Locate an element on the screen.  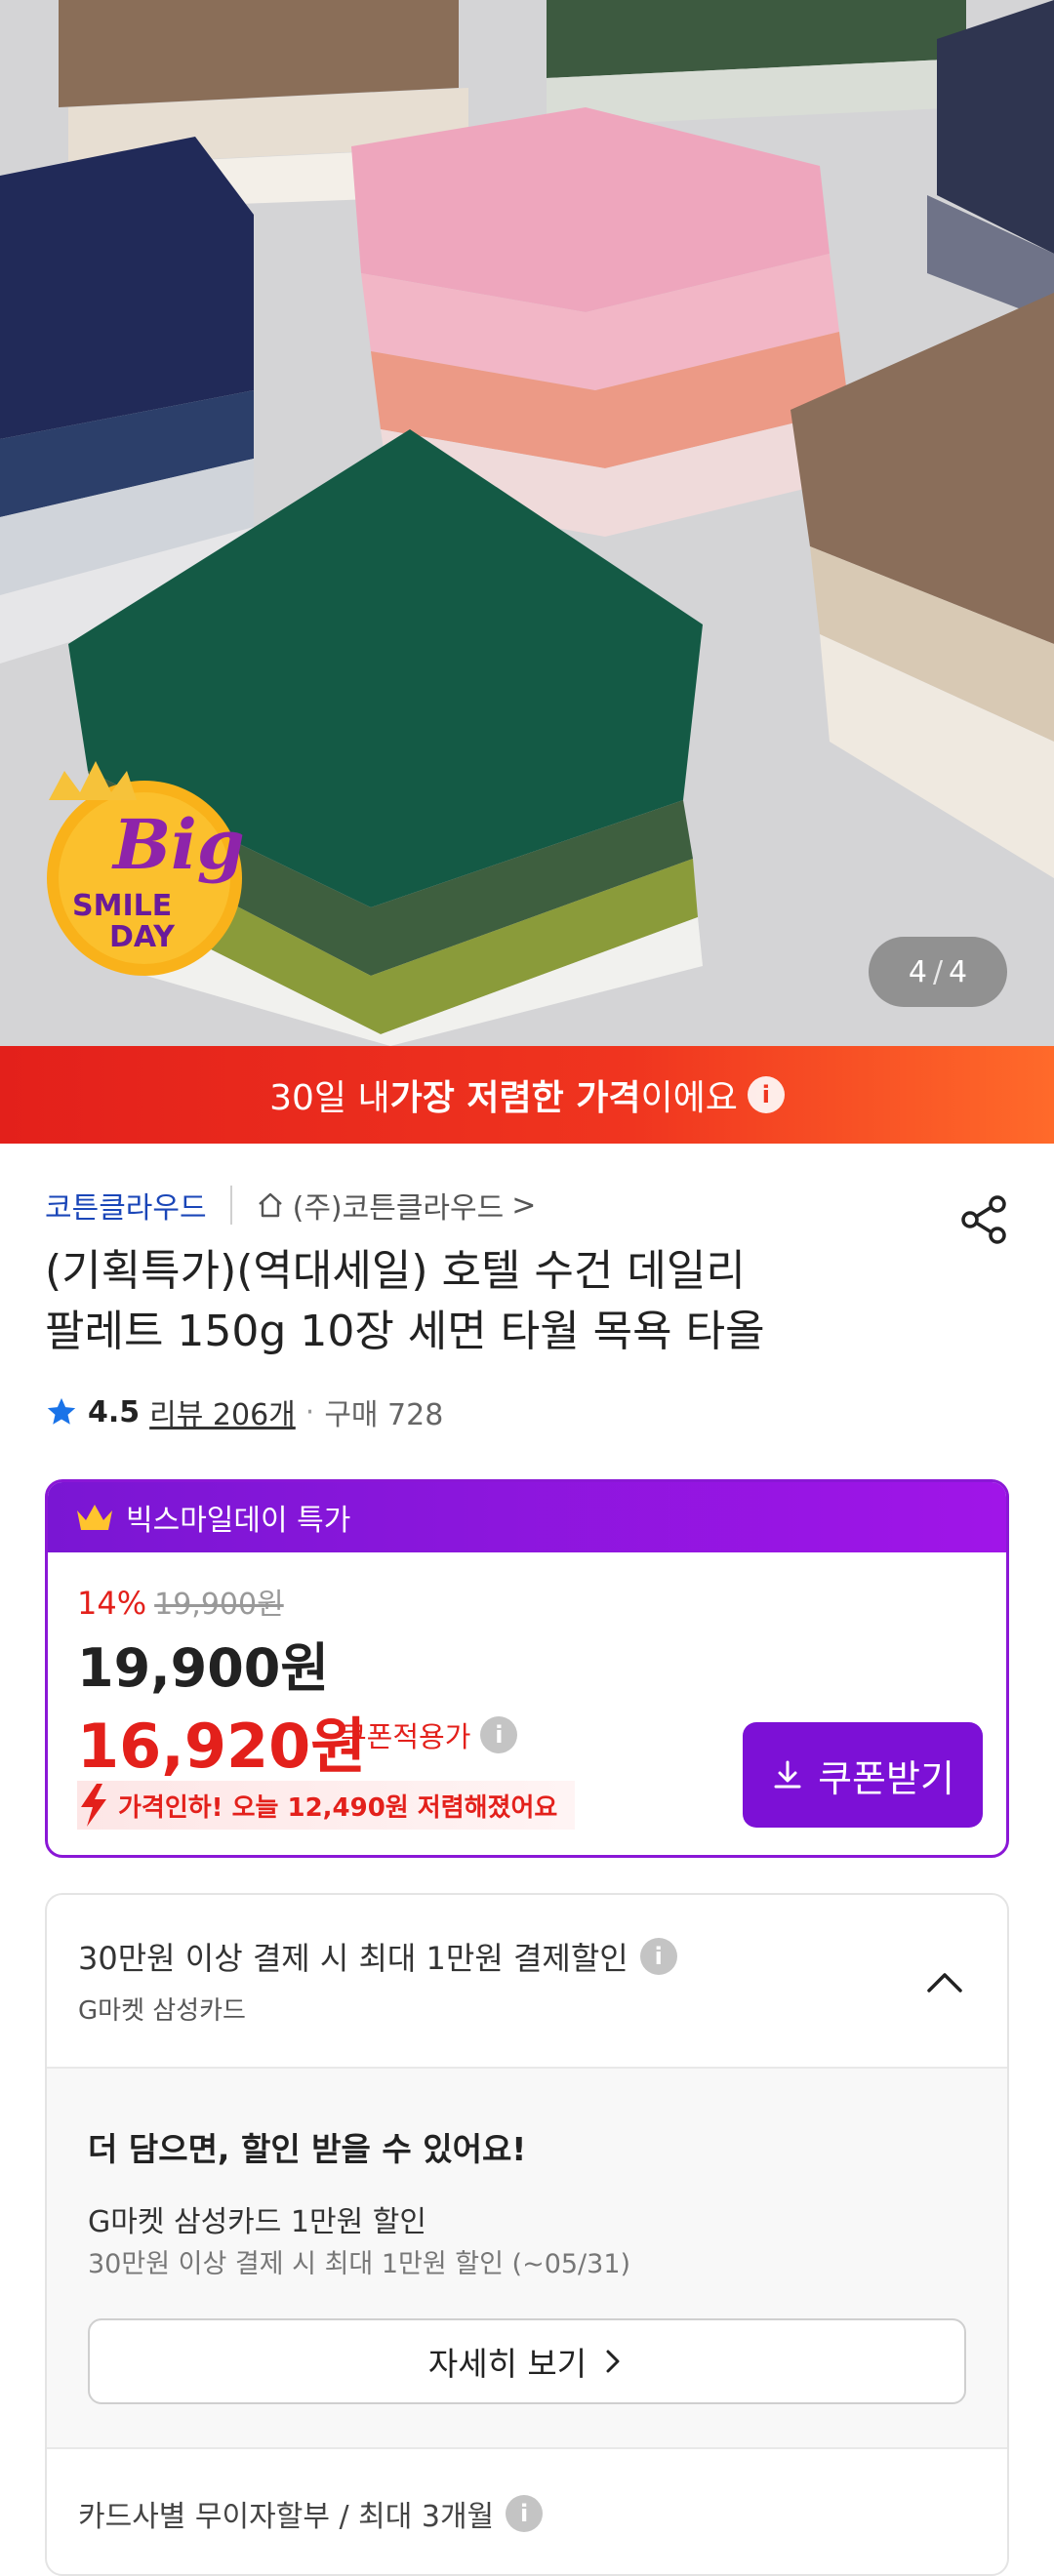
down-arrow-icon is located at coordinates (94, 1805).